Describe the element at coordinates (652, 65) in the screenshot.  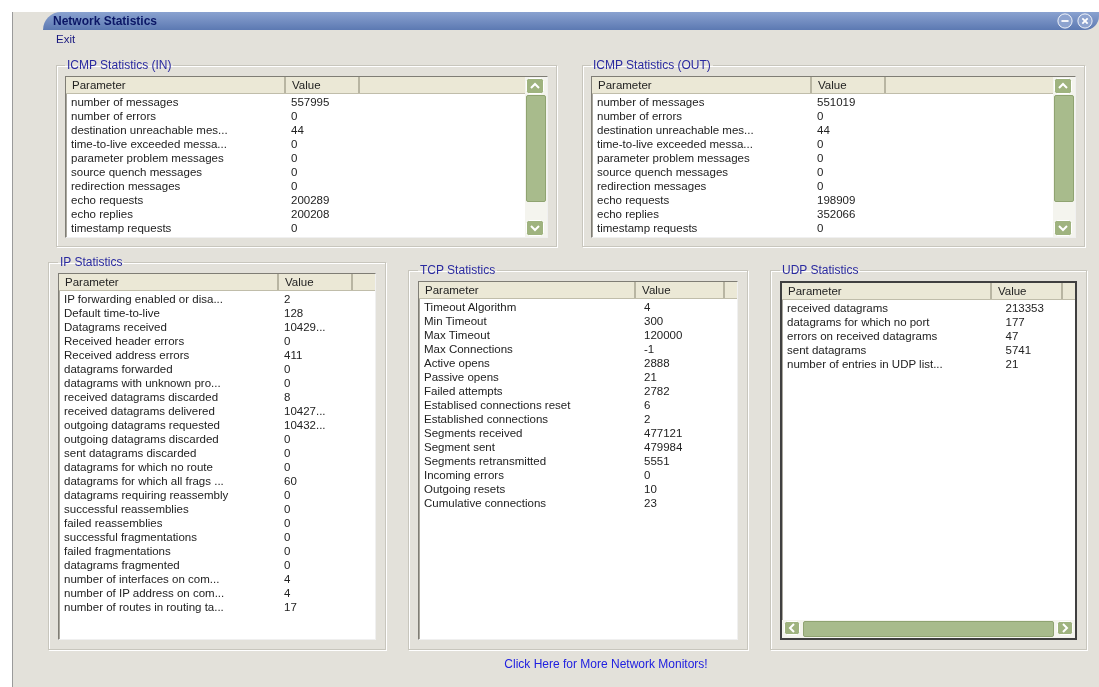
I see `group-title: ICMP Statistics (OUT)` at that location.